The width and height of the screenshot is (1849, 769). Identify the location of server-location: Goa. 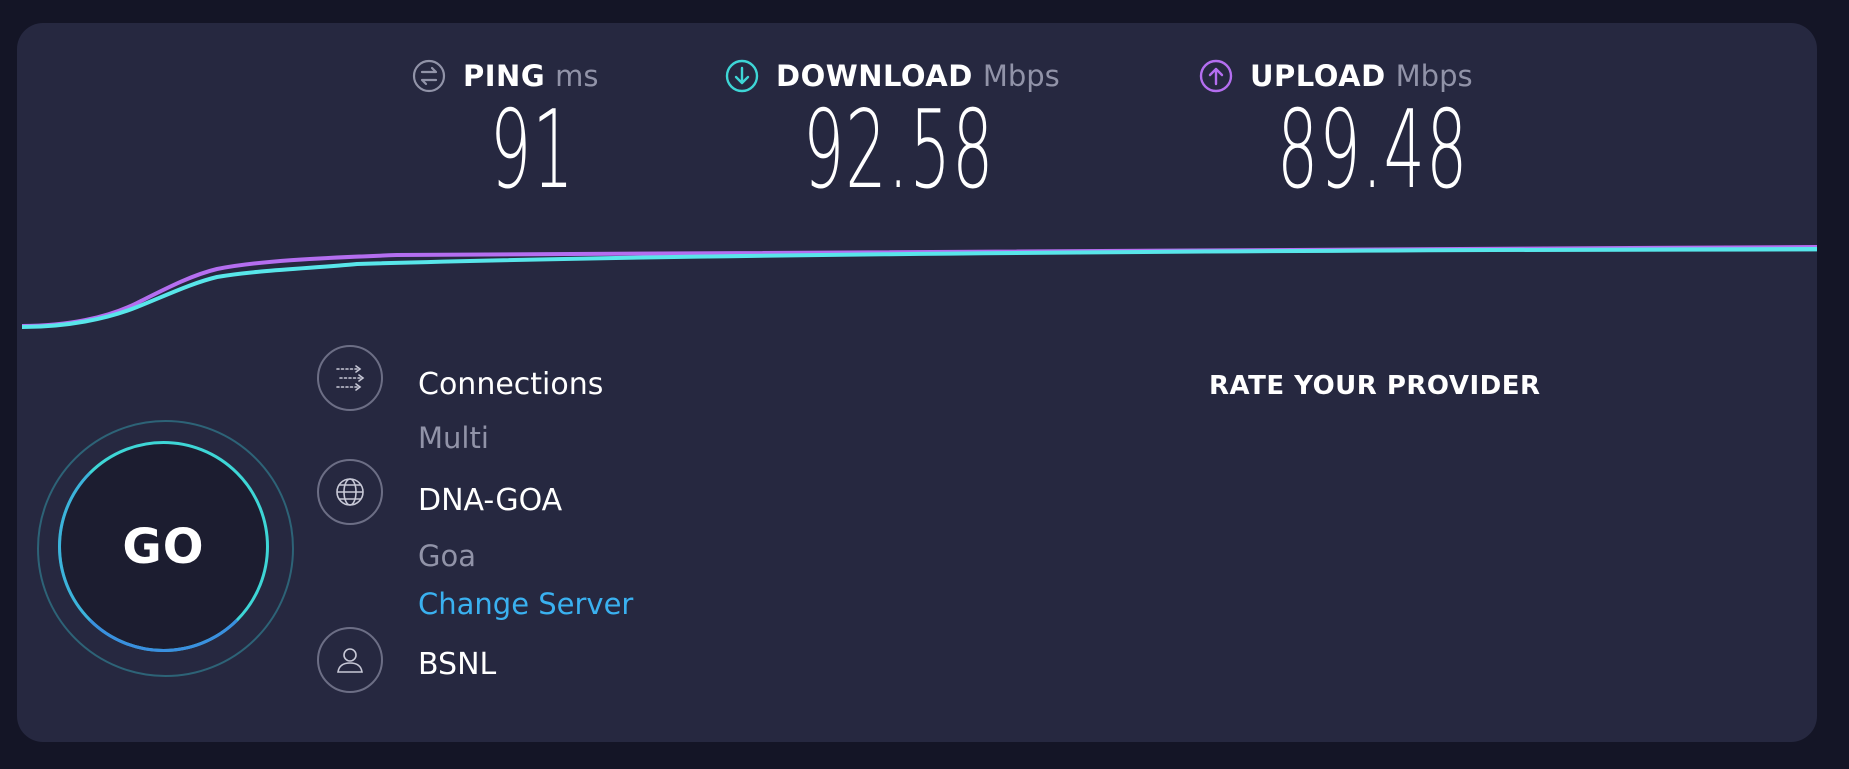
(447, 556).